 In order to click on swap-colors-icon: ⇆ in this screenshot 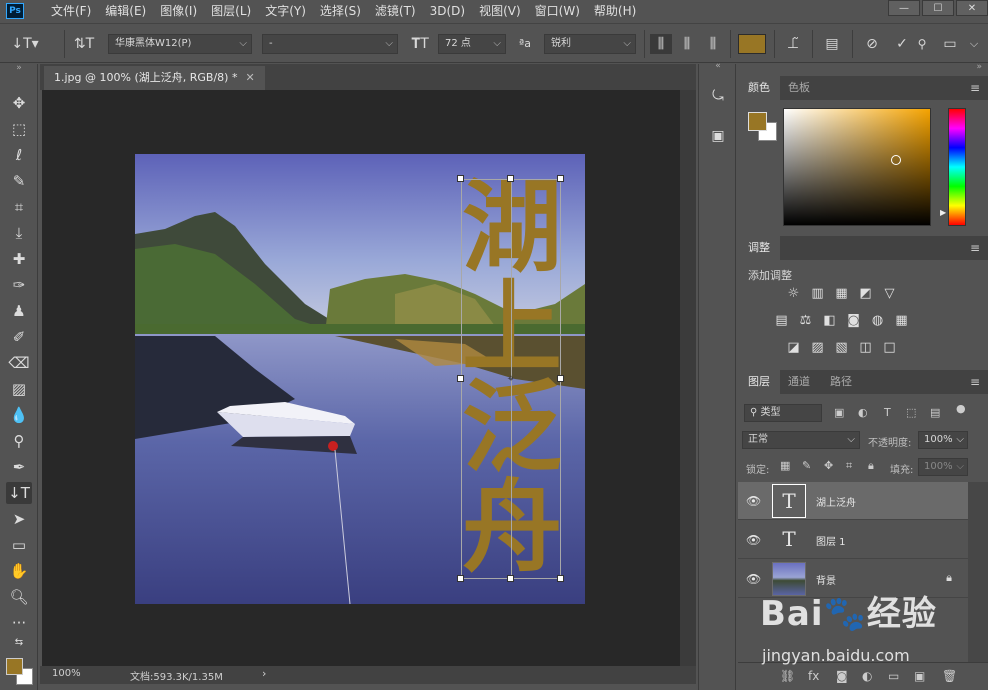, I will do `click(19, 643)`.